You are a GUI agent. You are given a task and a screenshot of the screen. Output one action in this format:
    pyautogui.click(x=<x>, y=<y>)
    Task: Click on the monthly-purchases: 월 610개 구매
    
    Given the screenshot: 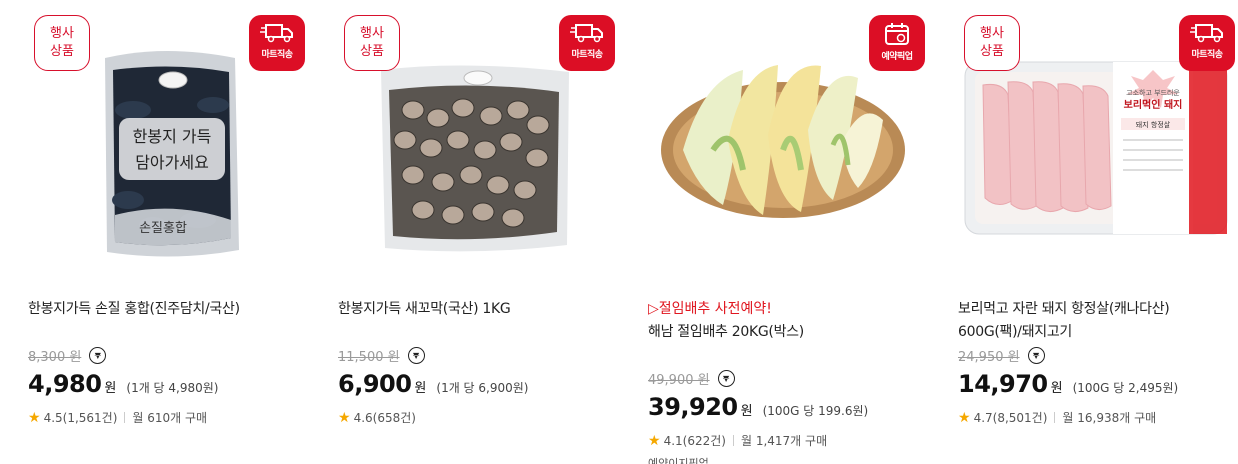 What is the action you would take?
    pyautogui.click(x=170, y=418)
    